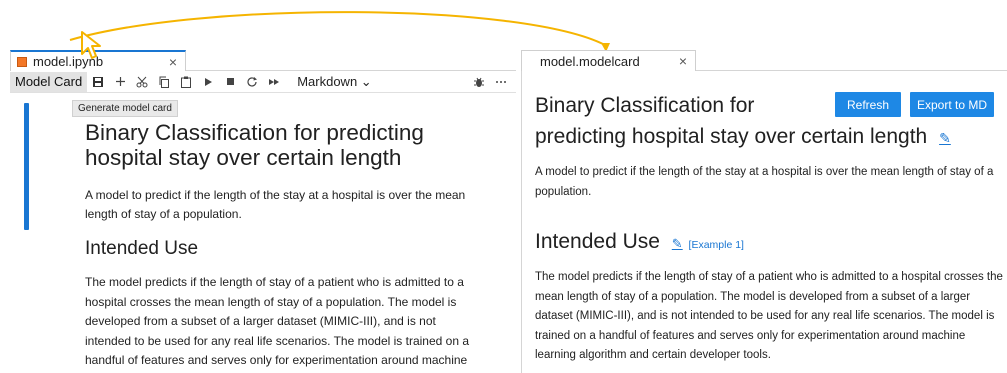 The width and height of the screenshot is (1007, 373). Describe the element at coordinates (770, 242) in the screenshot. I see `model-card-section-heading: Intended Use ✎ [Example 1]` at that location.